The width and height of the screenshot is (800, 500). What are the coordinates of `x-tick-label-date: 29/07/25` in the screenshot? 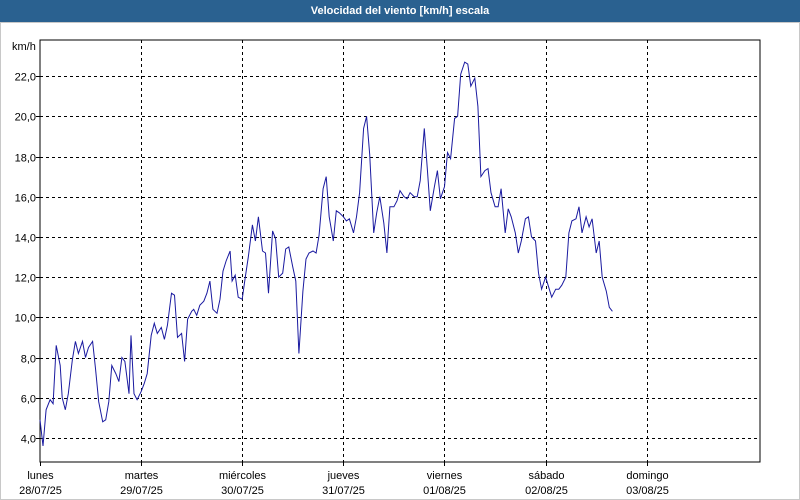 It's located at (141, 491).